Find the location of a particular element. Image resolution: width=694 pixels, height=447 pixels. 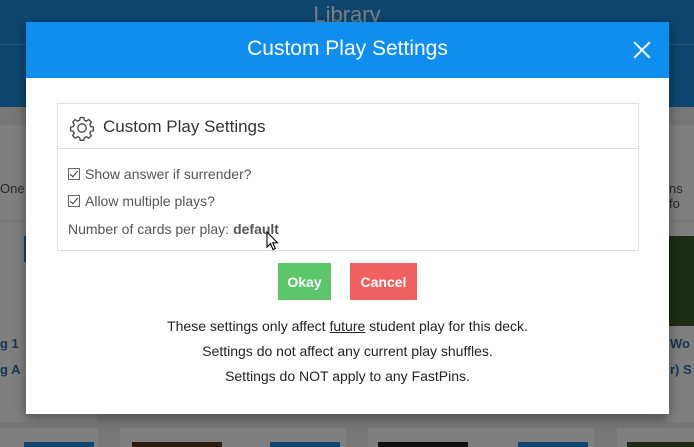

cards-per-play-setting: Number of cards per play: default is located at coordinates (173, 229).